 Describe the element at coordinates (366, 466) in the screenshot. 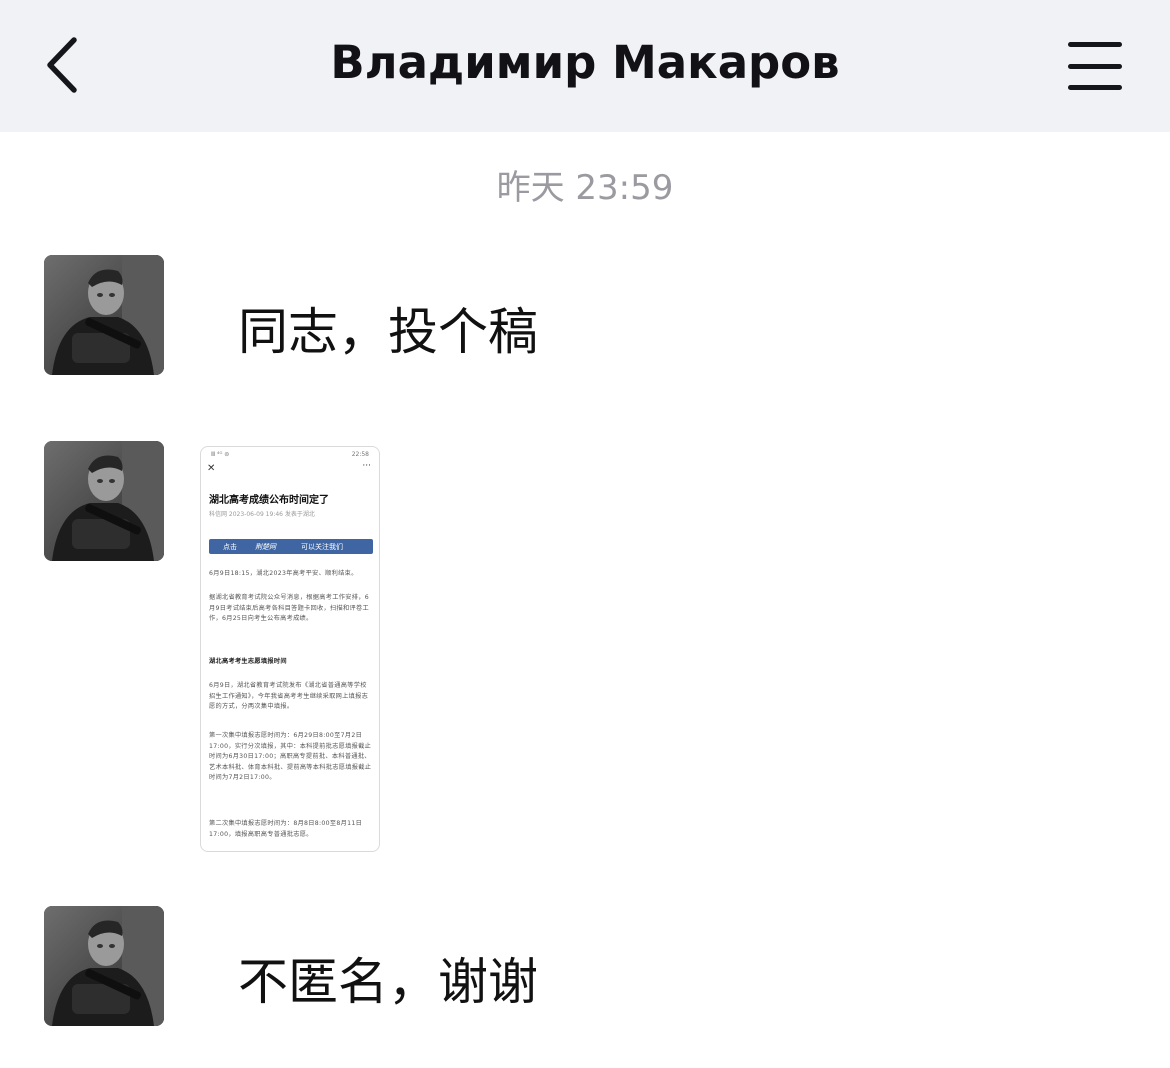

I see `more-icon: ···` at that location.